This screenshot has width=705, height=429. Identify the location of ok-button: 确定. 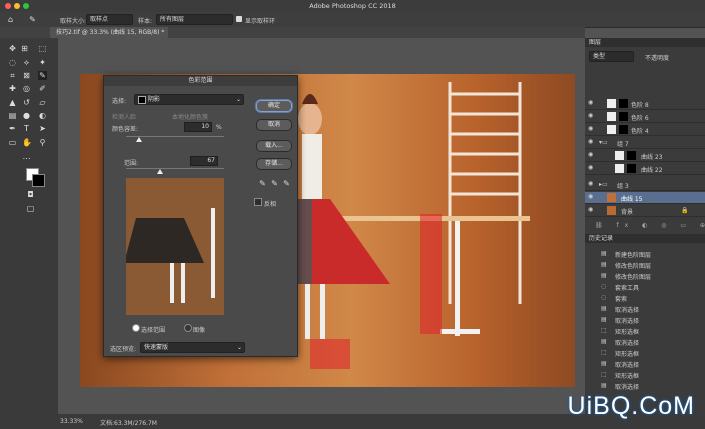
(274, 106).